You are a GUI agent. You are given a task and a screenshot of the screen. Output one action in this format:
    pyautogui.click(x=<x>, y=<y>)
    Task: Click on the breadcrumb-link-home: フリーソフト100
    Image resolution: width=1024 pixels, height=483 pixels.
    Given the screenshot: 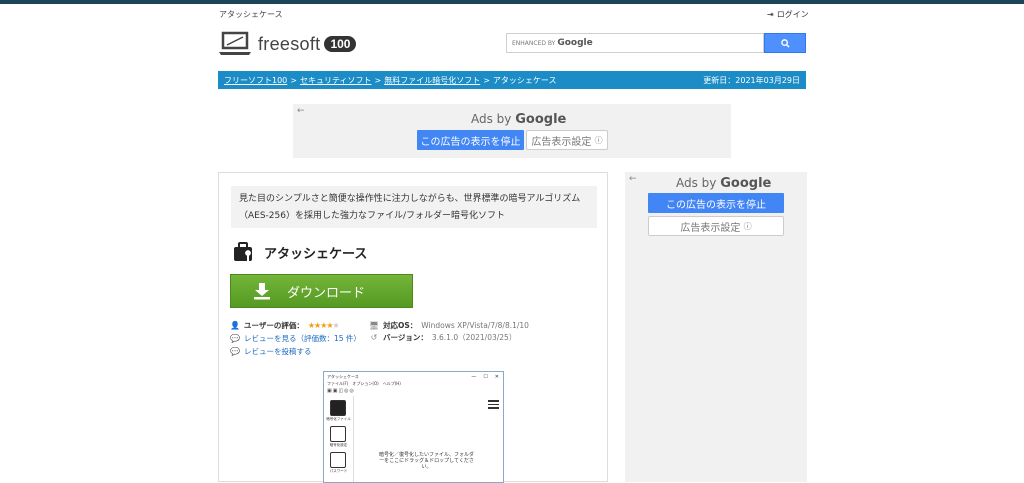 What is the action you would take?
    pyautogui.click(x=255, y=80)
    